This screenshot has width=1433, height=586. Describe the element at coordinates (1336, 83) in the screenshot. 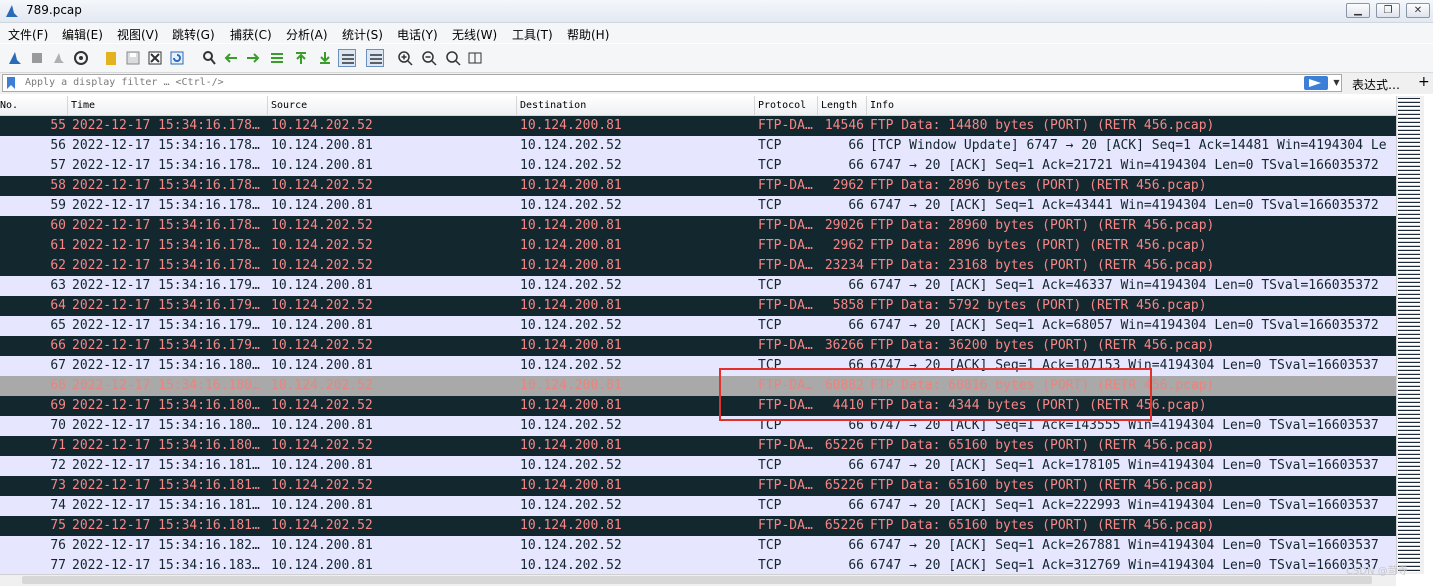

I see `chevron-down-icon: ▼` at that location.